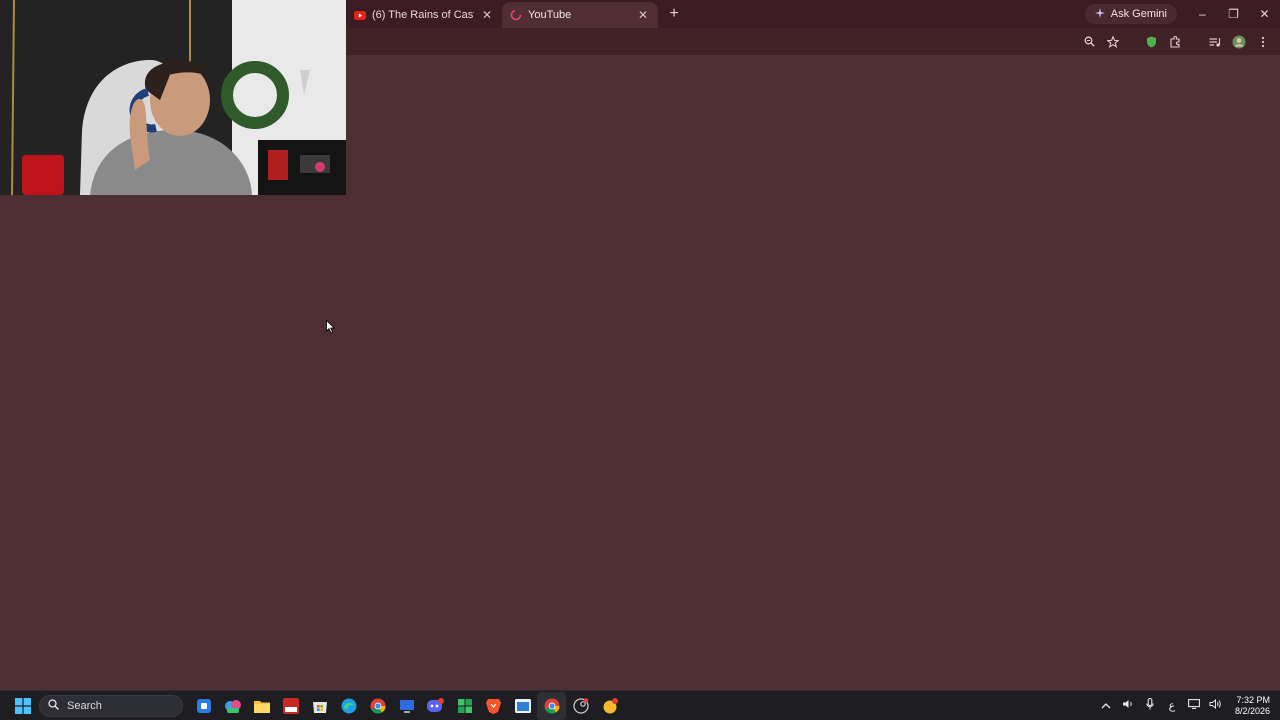 This screenshot has height=720, width=1280. I want to click on ask-gemini-label: Ask Gemini, so click(1138, 14).